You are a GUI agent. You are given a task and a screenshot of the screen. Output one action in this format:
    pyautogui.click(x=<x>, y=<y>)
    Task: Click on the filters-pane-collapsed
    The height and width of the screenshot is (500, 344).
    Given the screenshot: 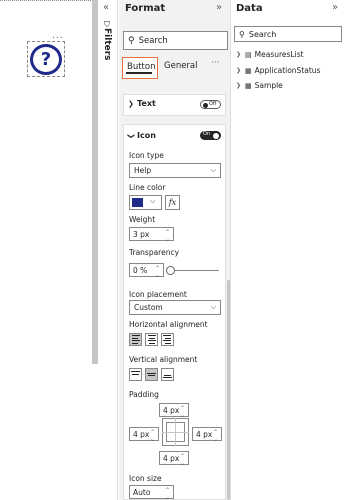 What is the action you would take?
    pyautogui.click(x=108, y=250)
    